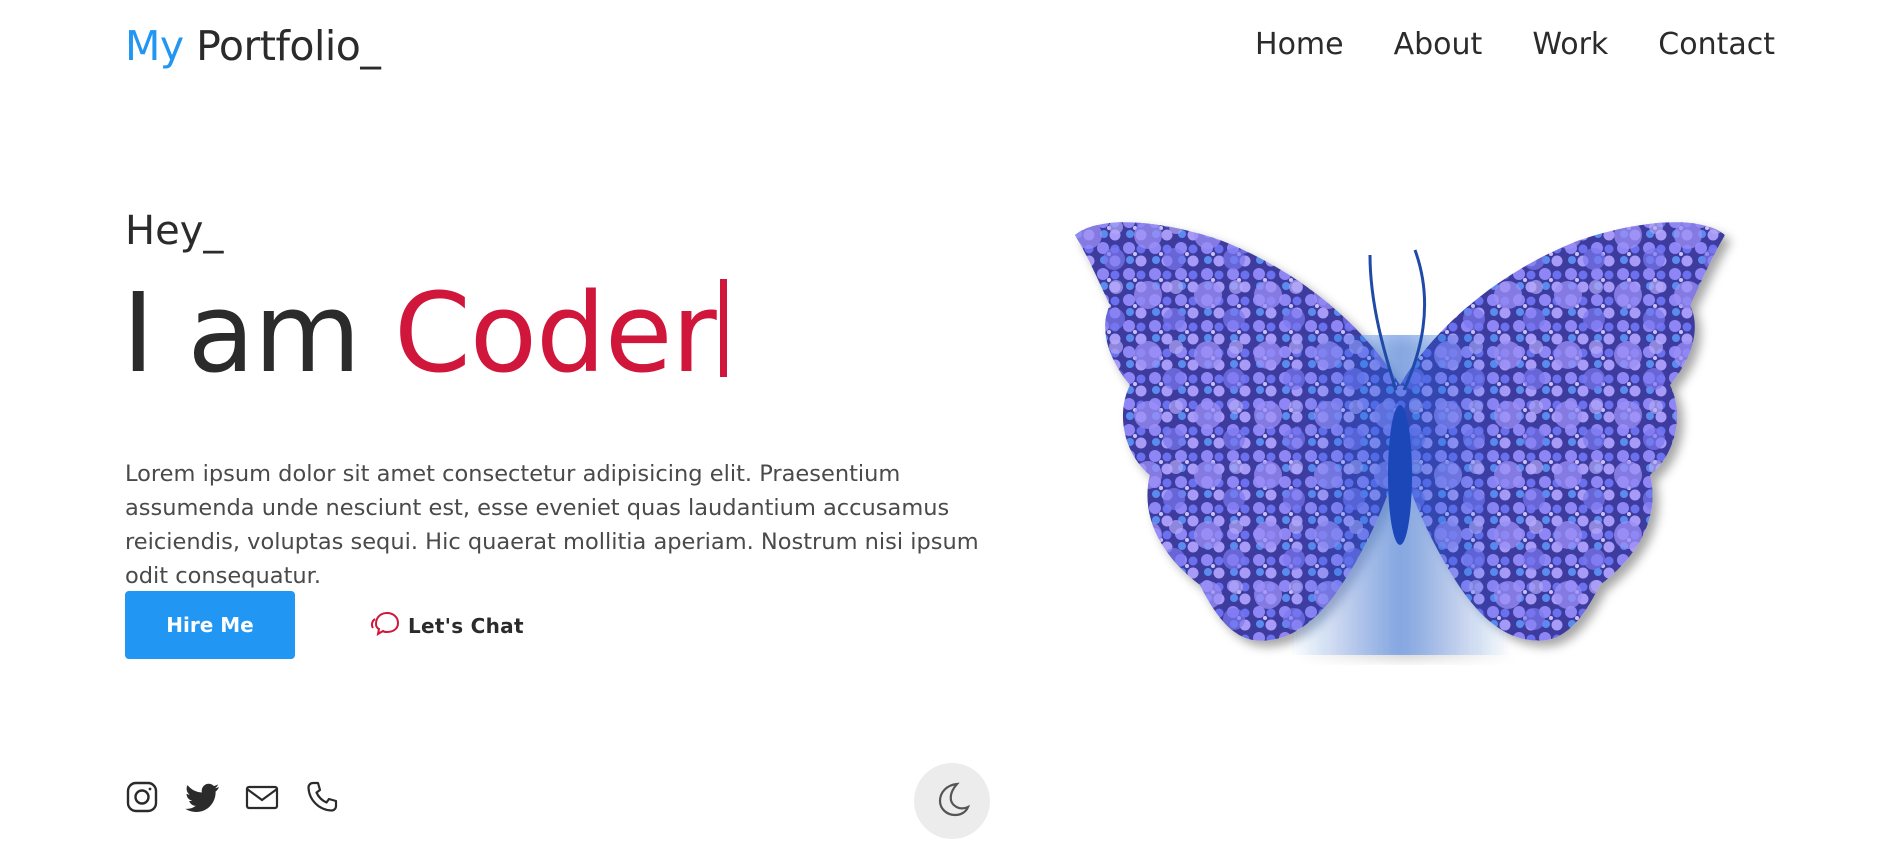  Describe the element at coordinates (282, 46) in the screenshot. I see `logo-text: Portfolio_` at that location.